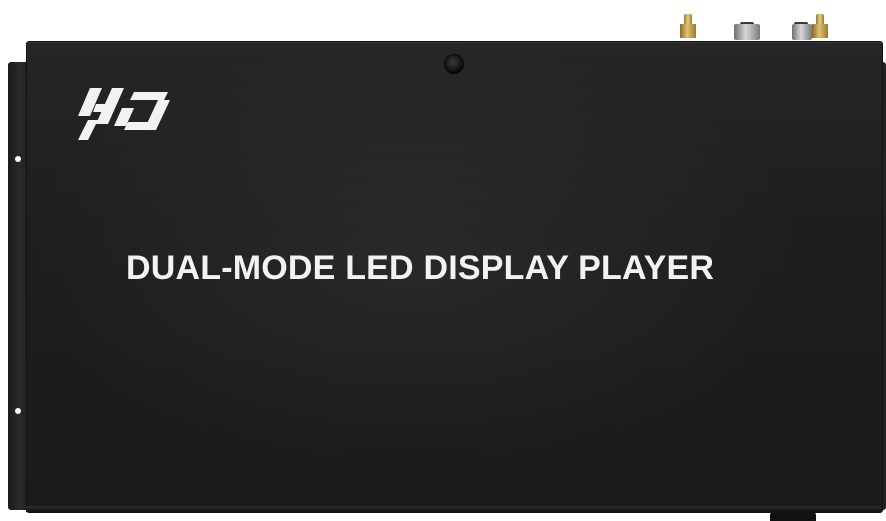  What do you see at coordinates (420, 268) in the screenshot?
I see `product-title: DUAL-MODE LED DISPLAY PLAYER` at bounding box center [420, 268].